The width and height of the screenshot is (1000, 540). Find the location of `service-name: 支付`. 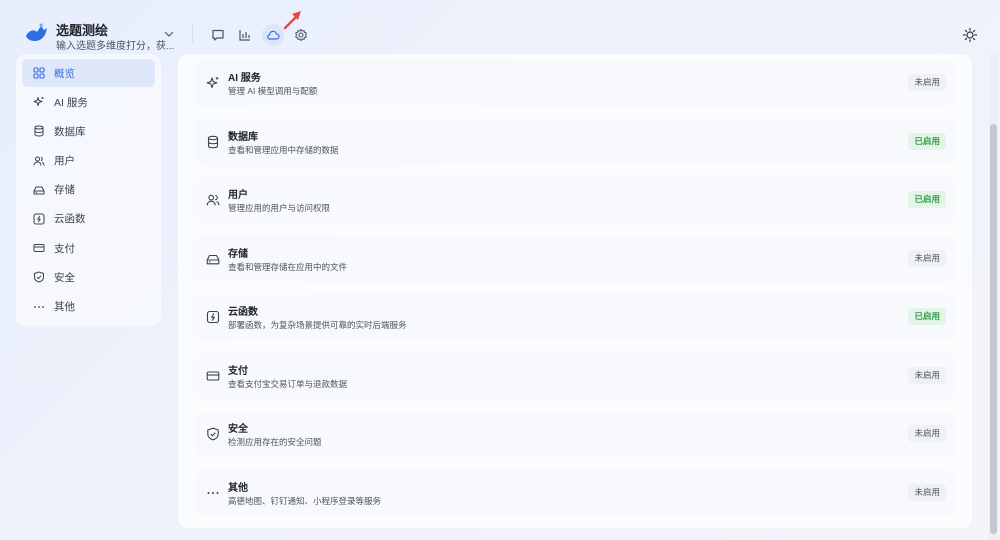

service-name: 支付 is located at coordinates (238, 371).